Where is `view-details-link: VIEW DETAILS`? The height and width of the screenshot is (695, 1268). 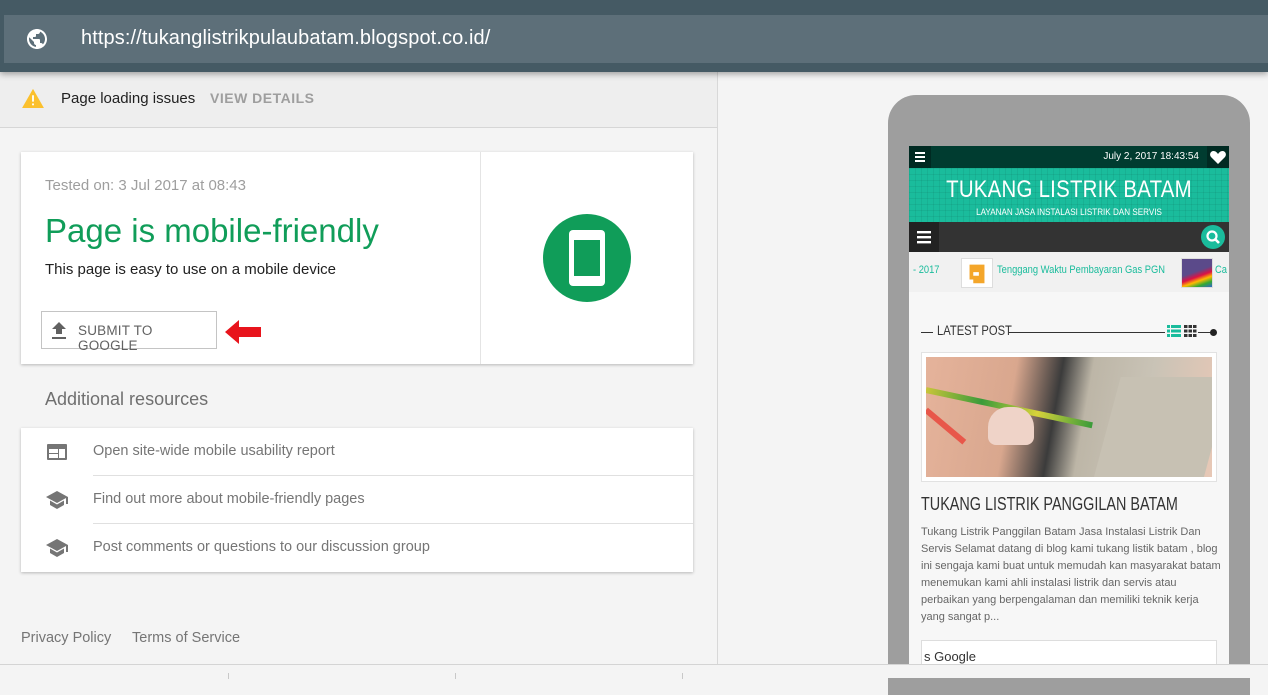 view-details-link: VIEW DETAILS is located at coordinates (262, 98).